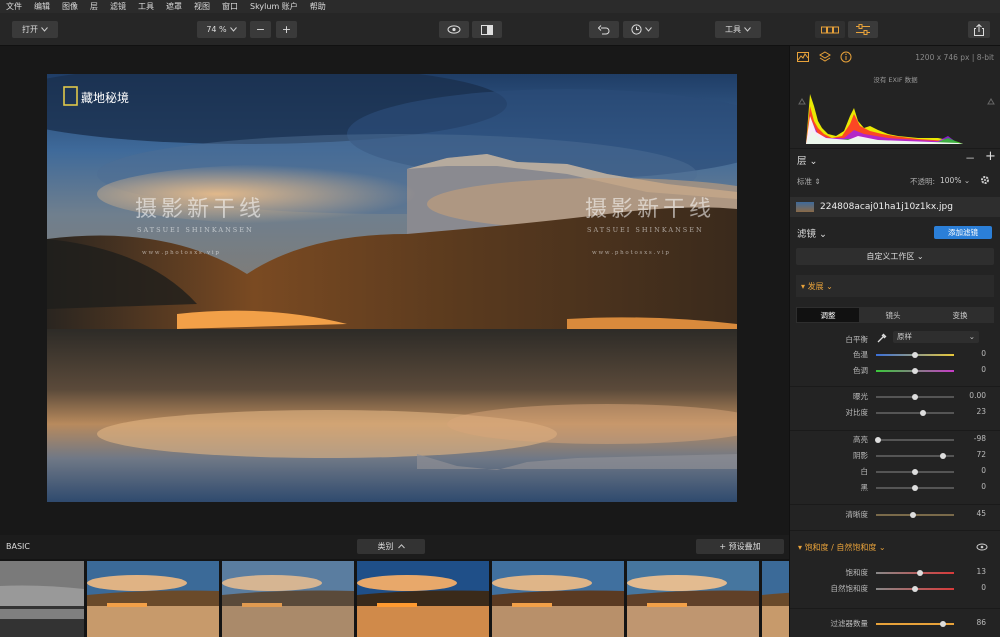 Image resolution: width=1000 pixels, height=637 pixels. Describe the element at coordinates (487, 29) in the screenshot. I see `compare-button` at that location.